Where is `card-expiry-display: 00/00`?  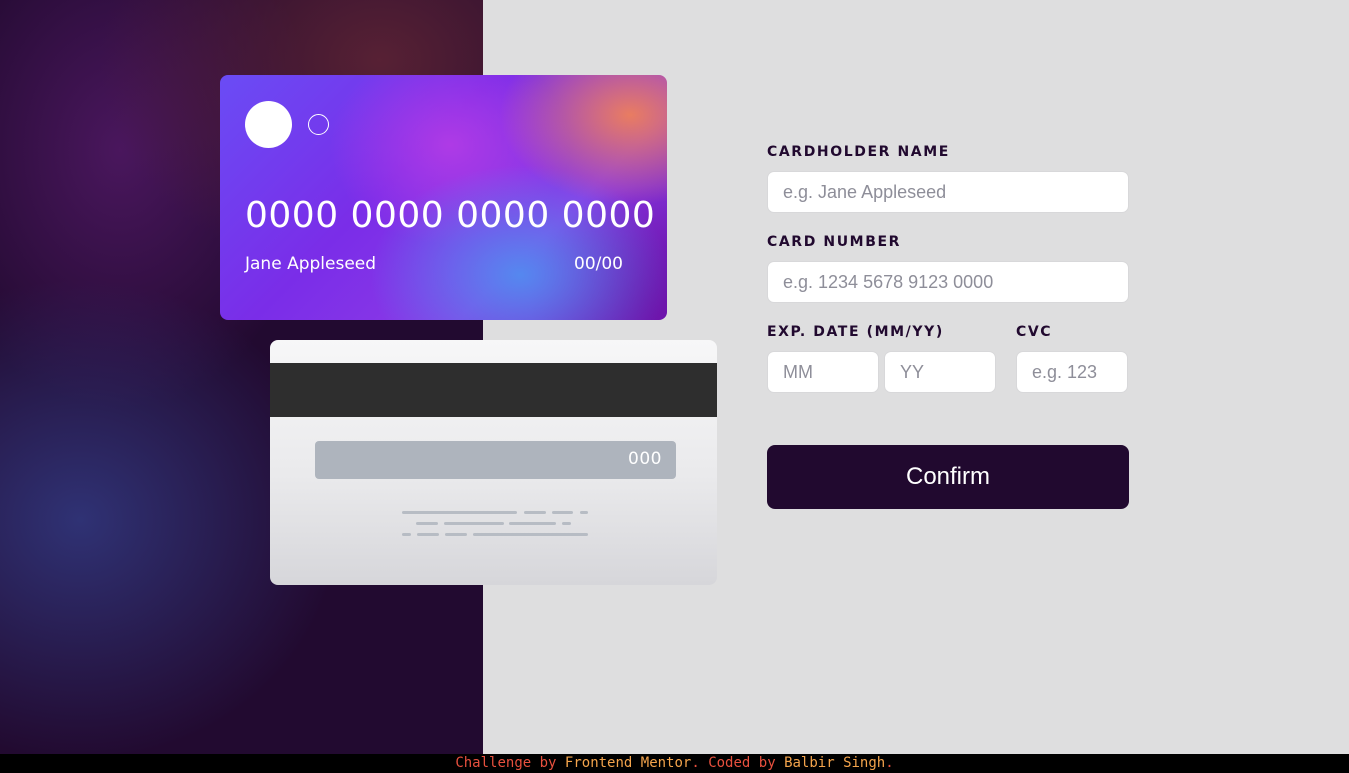
card-expiry-display: 00/00 is located at coordinates (598, 264).